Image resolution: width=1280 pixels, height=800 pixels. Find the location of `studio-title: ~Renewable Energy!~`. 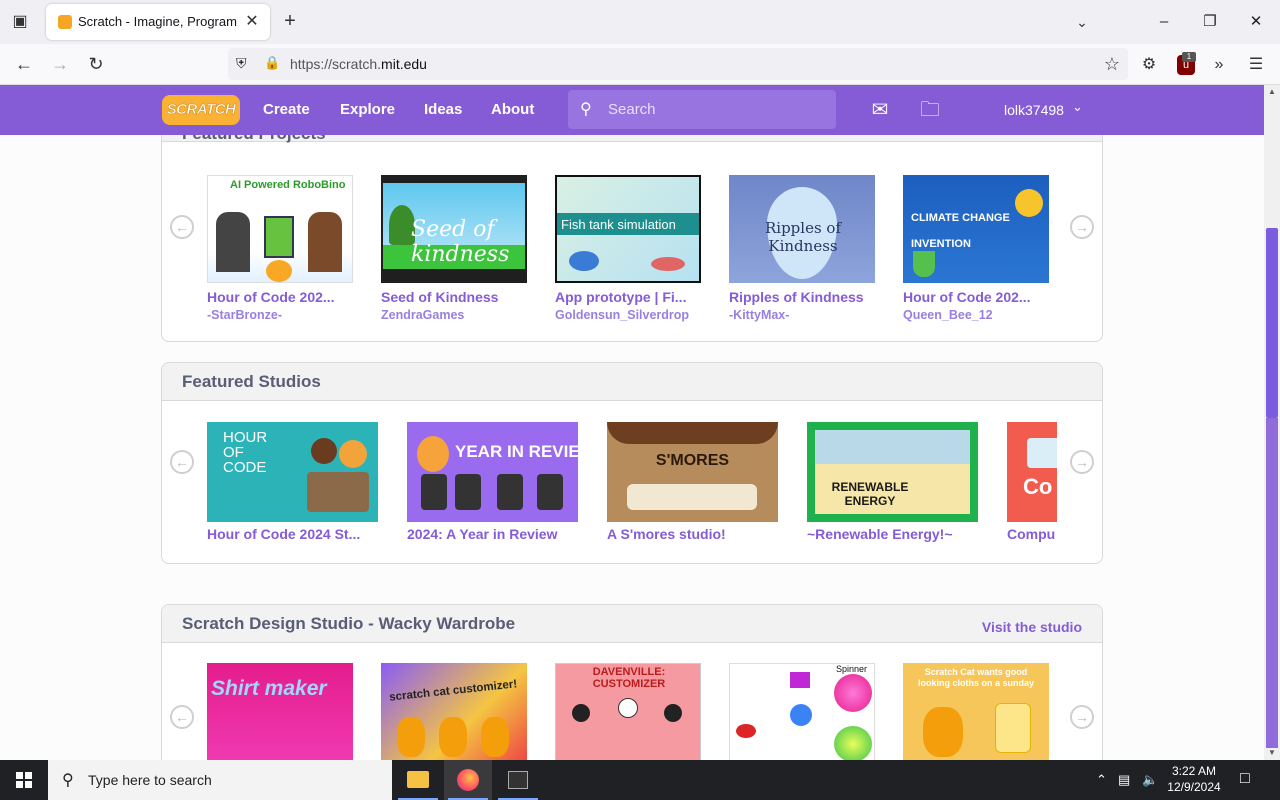

studio-title: ~Renewable Energy!~ is located at coordinates (892, 534).